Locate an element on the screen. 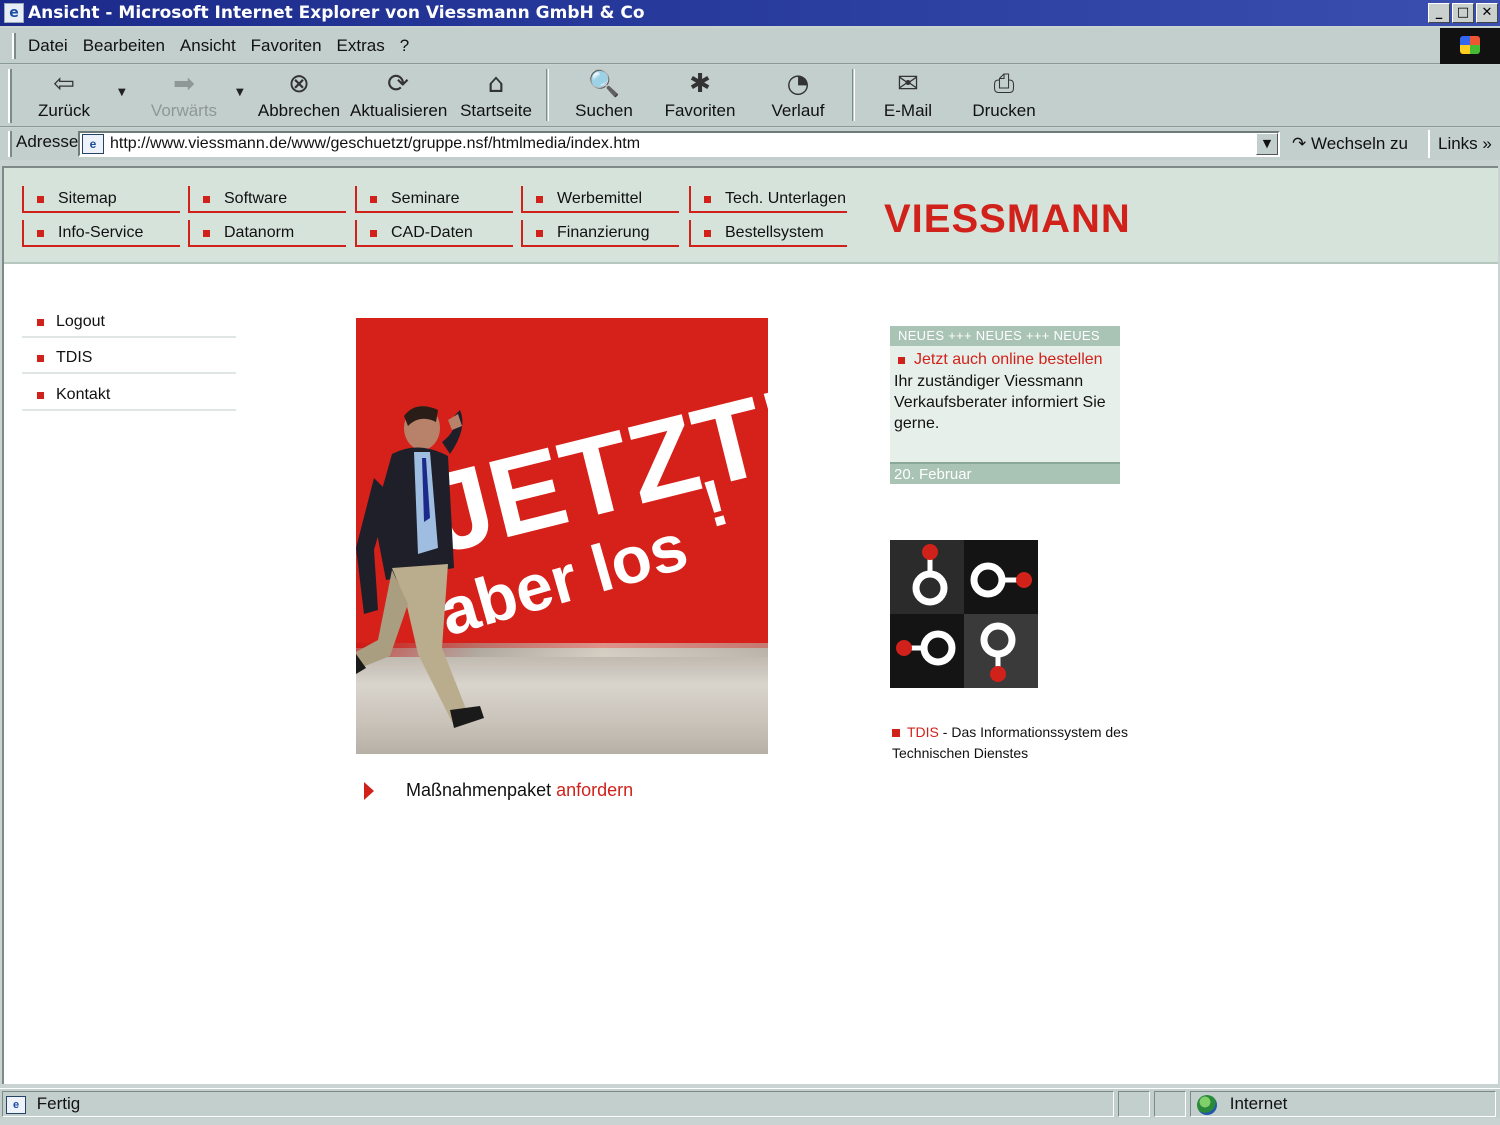 The image size is (1500, 1125). nav-cad-daten: CAD-Daten is located at coordinates (434, 233).